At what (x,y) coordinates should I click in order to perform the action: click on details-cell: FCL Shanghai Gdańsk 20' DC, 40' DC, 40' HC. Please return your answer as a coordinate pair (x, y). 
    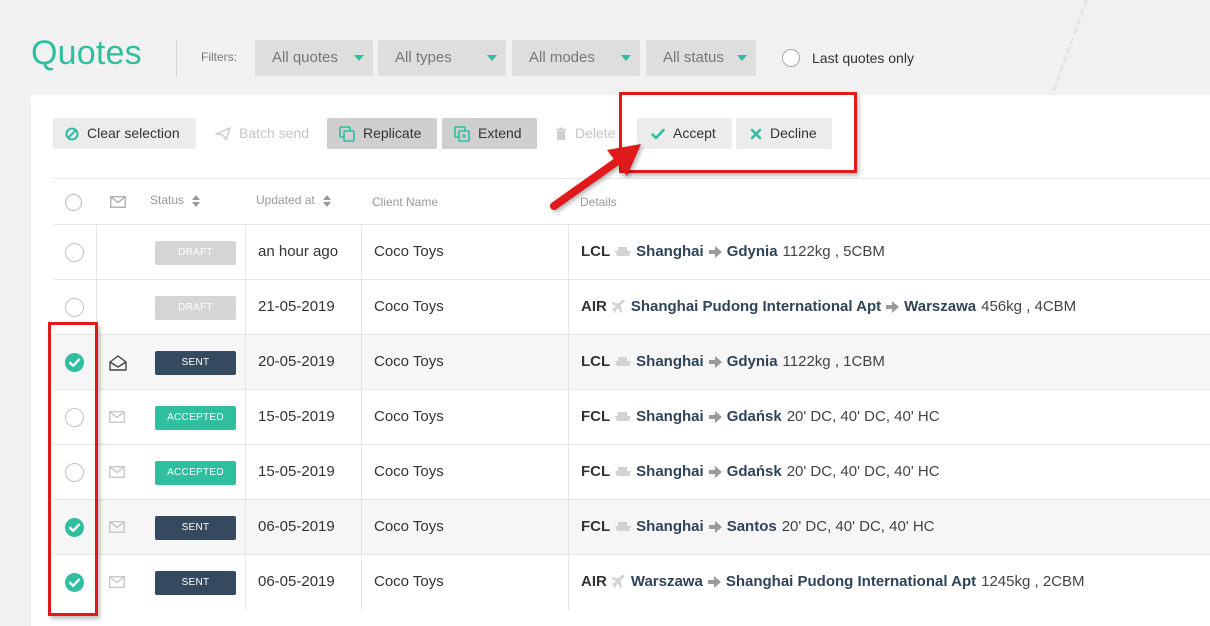
    Looking at the image, I should click on (760, 471).